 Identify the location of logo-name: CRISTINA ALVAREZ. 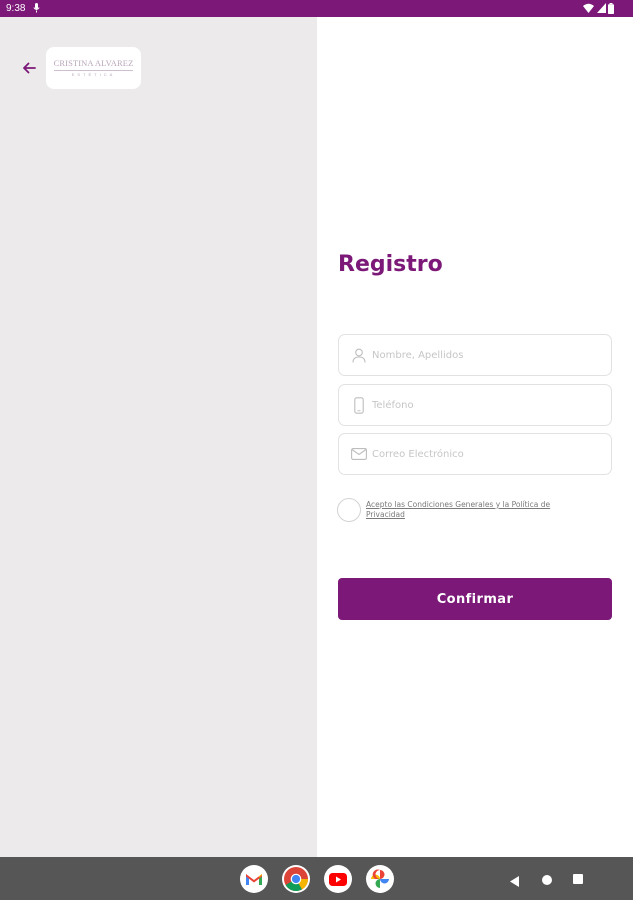
(93, 63).